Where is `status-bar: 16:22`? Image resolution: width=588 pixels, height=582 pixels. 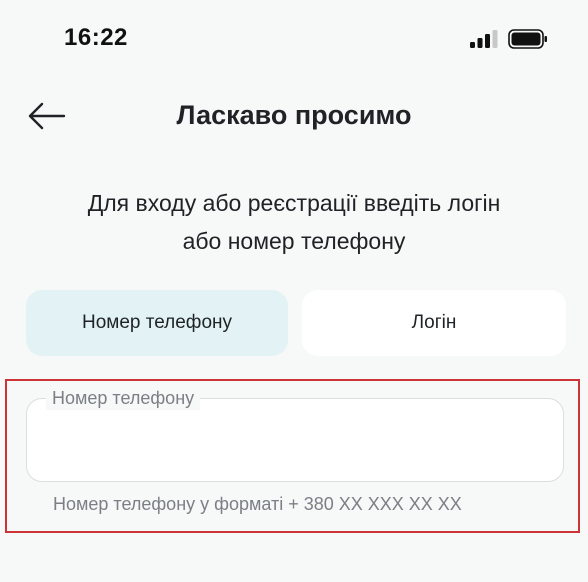 status-bar: 16:22 is located at coordinates (294, 40).